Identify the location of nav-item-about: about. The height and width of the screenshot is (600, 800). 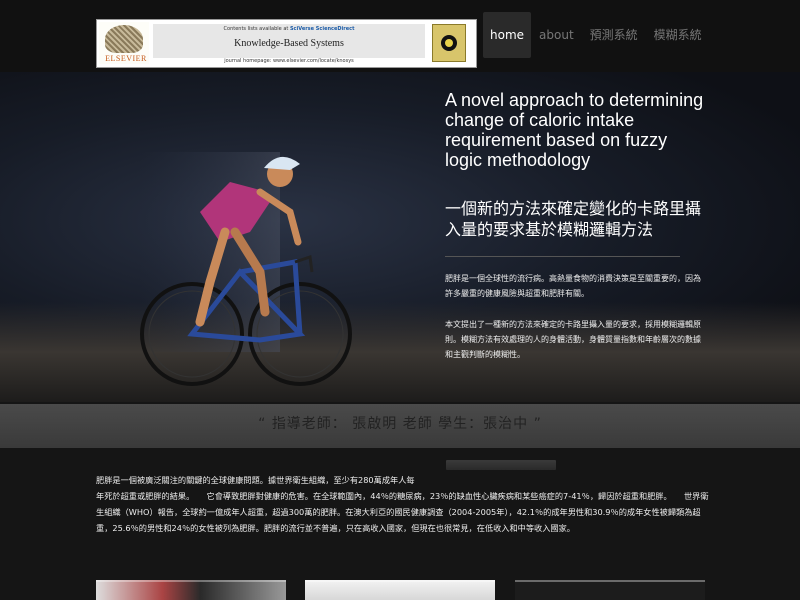
(556, 35).